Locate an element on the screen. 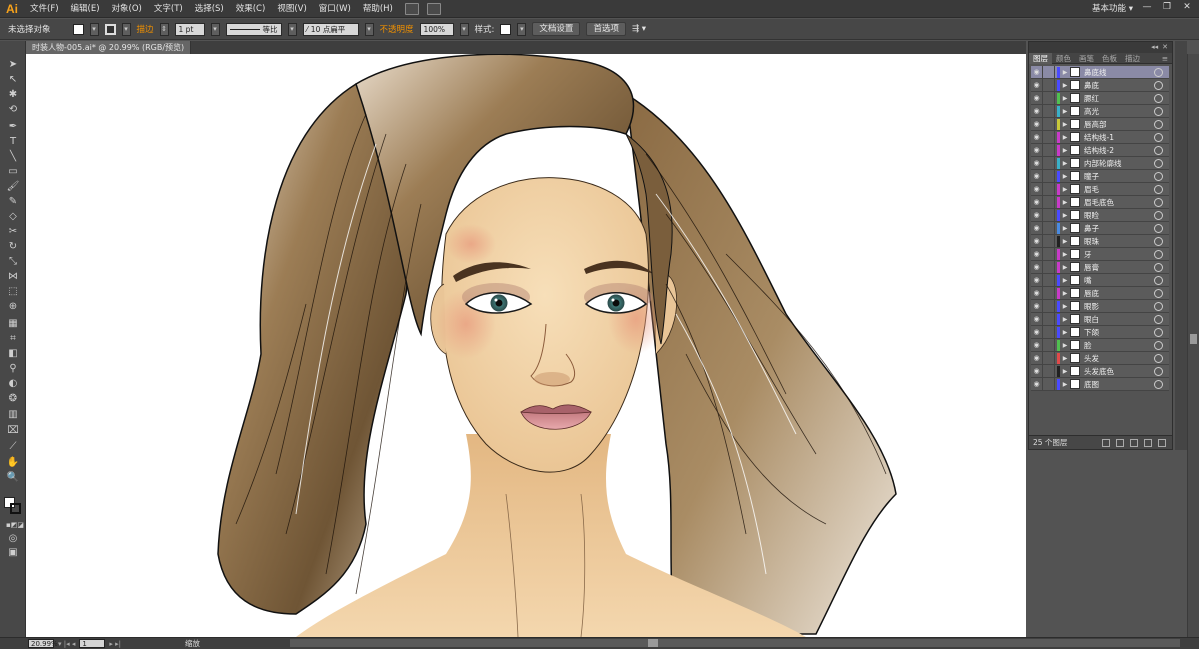 Image resolution: width=1199 pixels, height=649 pixels. locate-object-icon is located at coordinates (1106, 442).